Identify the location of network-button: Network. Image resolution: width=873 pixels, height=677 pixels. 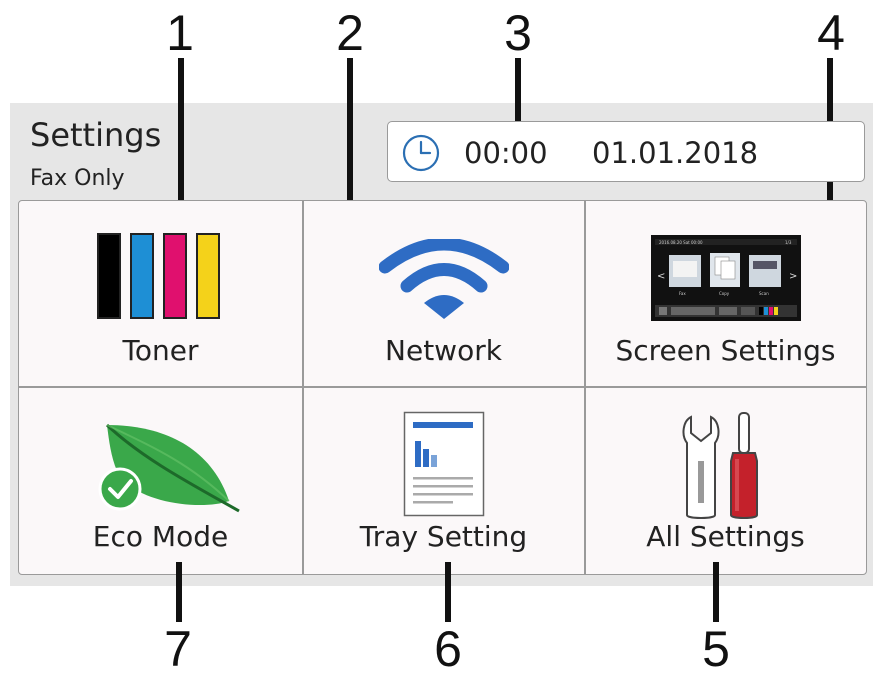
(443, 293).